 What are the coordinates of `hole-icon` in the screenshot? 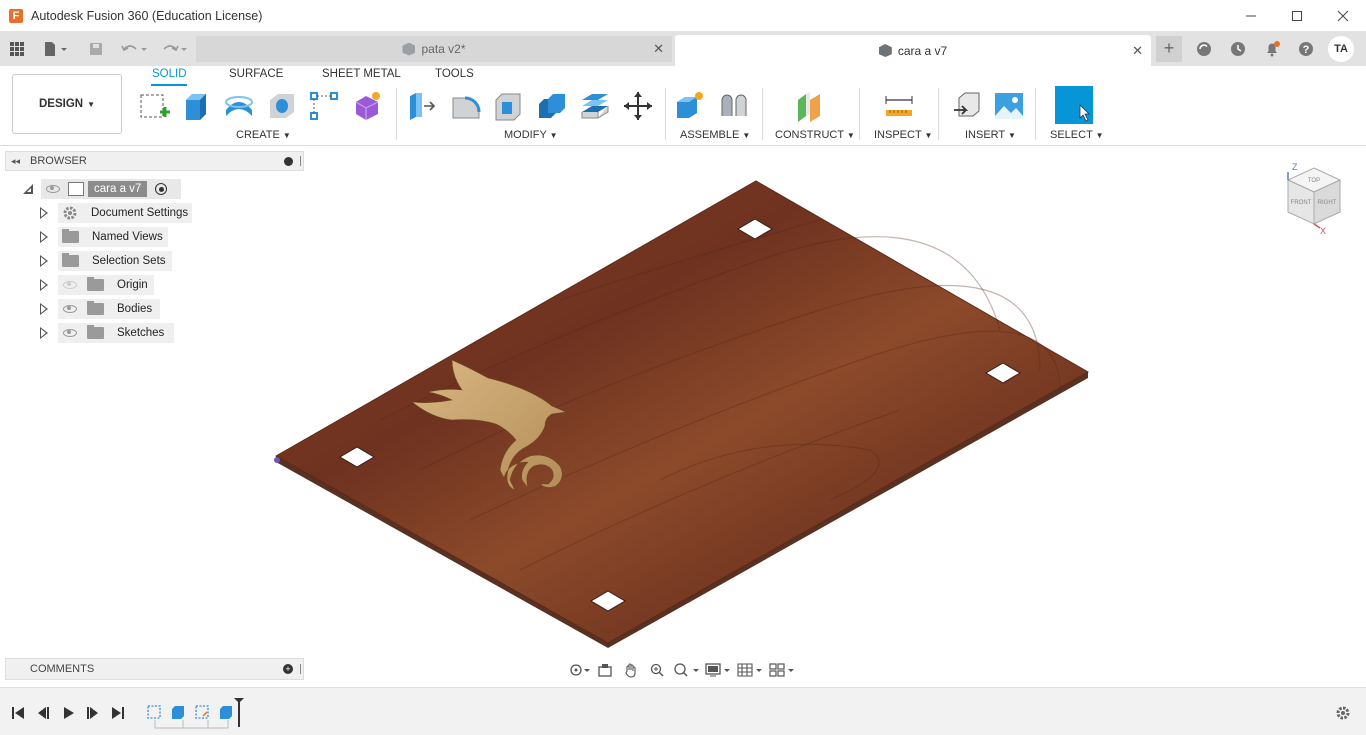 It's located at (282, 106).